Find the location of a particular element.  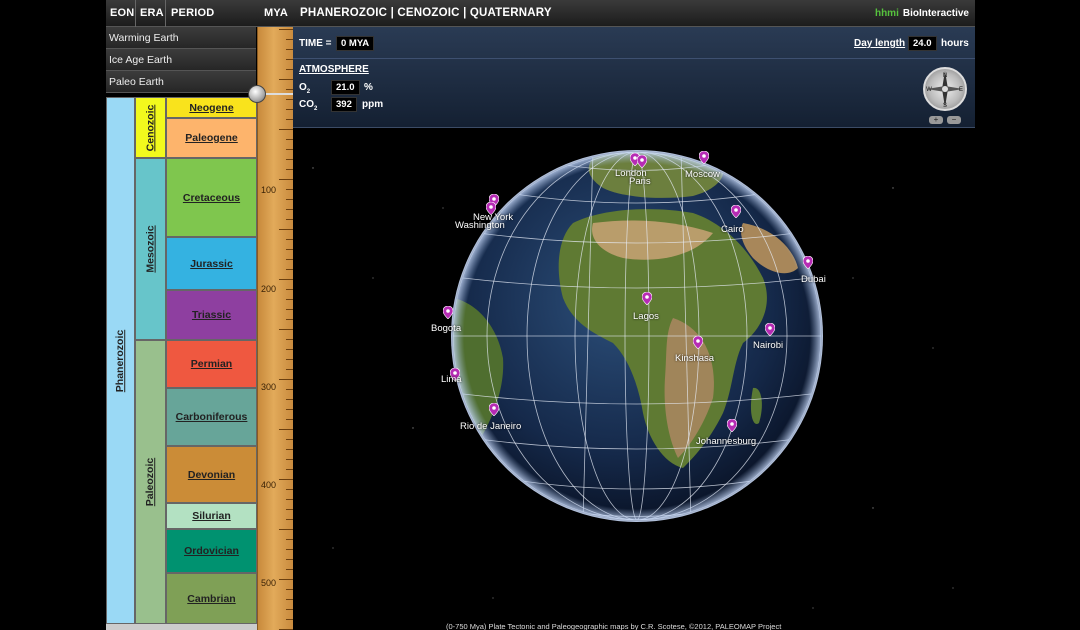

day-length-unit: hours is located at coordinates (955, 43).